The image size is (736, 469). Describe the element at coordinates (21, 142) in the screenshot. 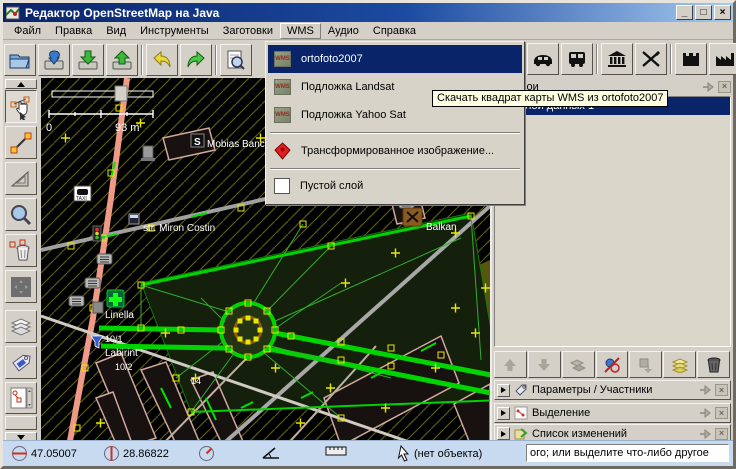

I see `draw-node-tool-button` at that location.